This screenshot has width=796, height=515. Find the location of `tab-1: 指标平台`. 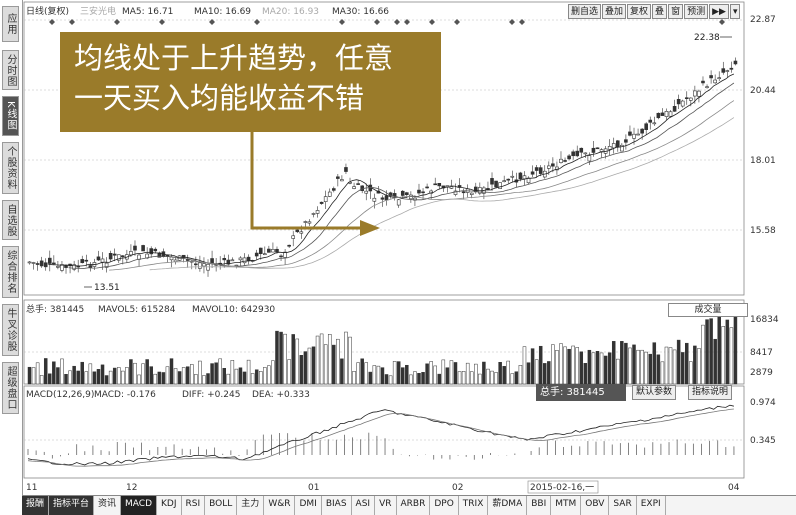

tab-1: 指标平台 is located at coordinates (72, 505).